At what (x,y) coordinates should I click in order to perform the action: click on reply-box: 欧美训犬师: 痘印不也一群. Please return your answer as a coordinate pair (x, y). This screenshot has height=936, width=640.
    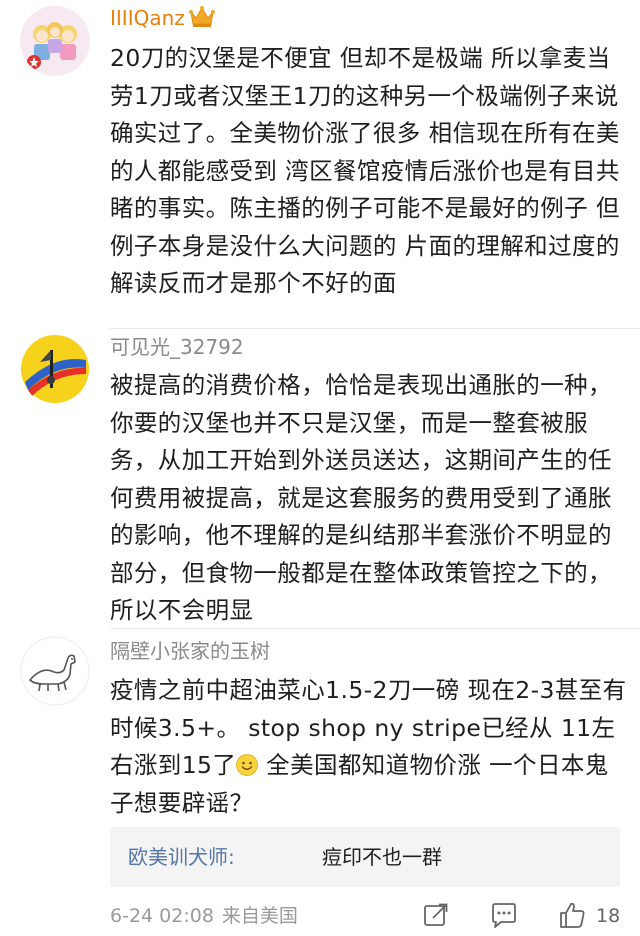
    Looking at the image, I should click on (365, 857).